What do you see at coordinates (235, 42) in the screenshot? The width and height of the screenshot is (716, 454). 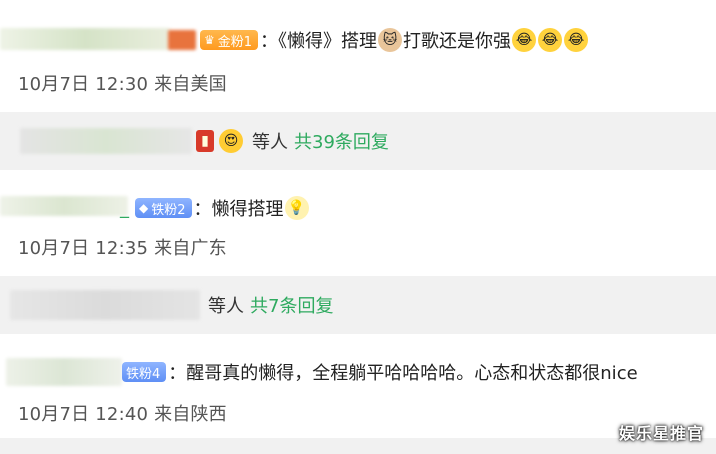 I see `fan-badge-label: 金粉1` at bounding box center [235, 42].